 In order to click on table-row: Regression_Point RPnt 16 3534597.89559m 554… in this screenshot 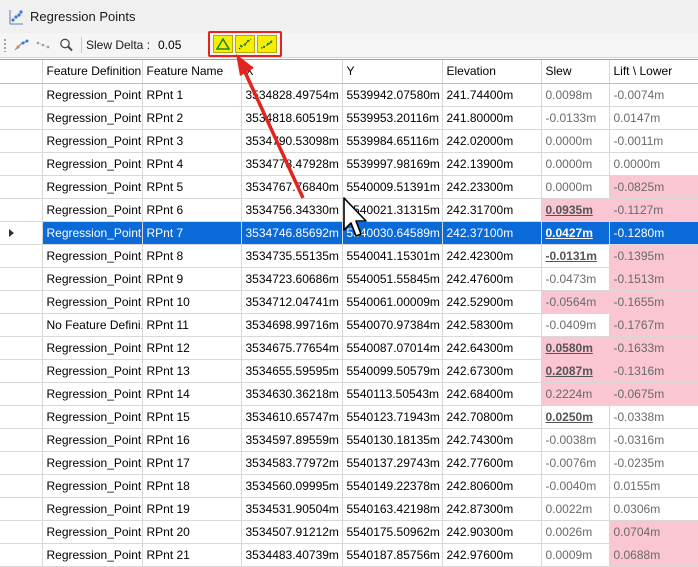, I will do `click(349, 440)`.